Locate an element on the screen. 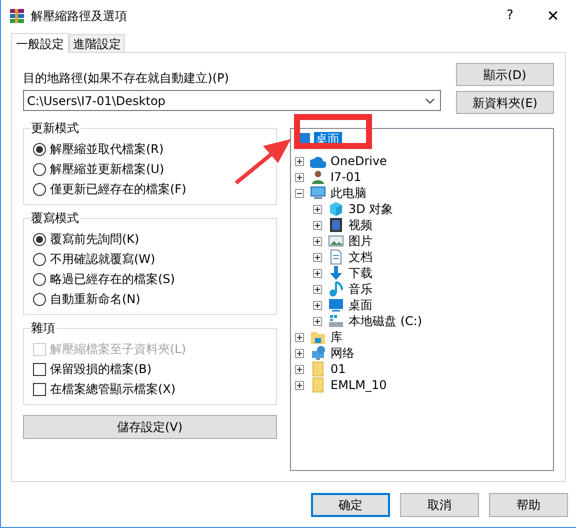  tree-item: 网络 is located at coordinates (342, 353).